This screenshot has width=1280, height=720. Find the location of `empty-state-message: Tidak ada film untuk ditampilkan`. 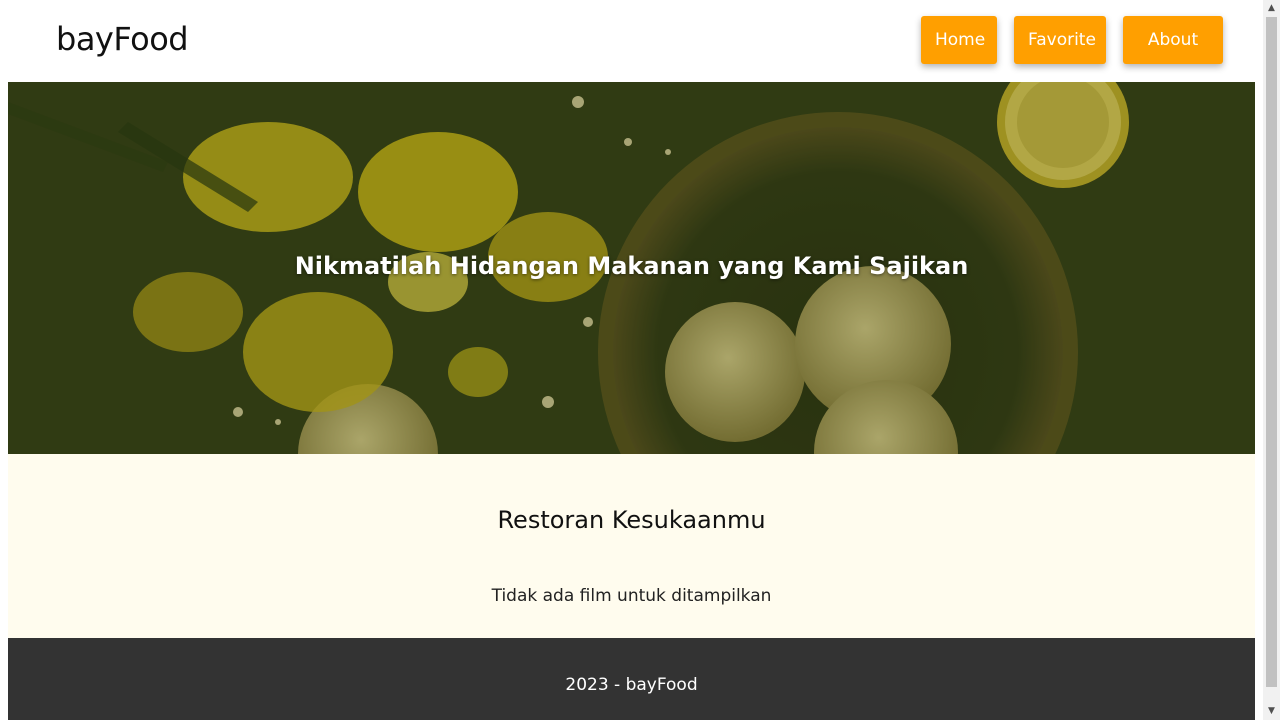

empty-state-message: Tidak ada film untuk ditampilkan is located at coordinates (631, 596).